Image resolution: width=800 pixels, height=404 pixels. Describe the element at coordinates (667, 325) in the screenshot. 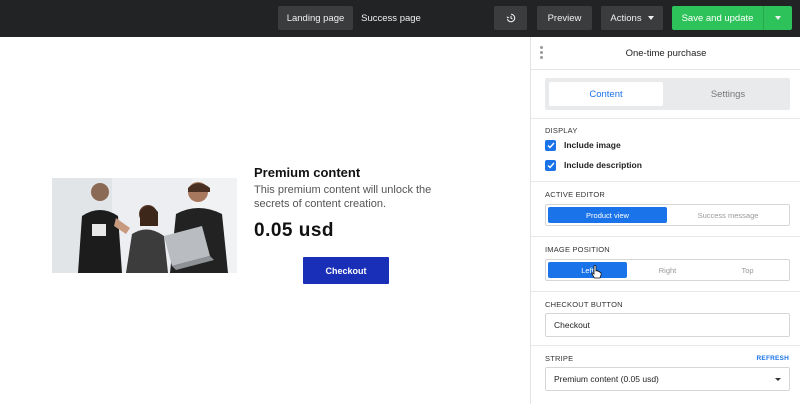

I see `checkout-button-text-input: Checkout` at that location.